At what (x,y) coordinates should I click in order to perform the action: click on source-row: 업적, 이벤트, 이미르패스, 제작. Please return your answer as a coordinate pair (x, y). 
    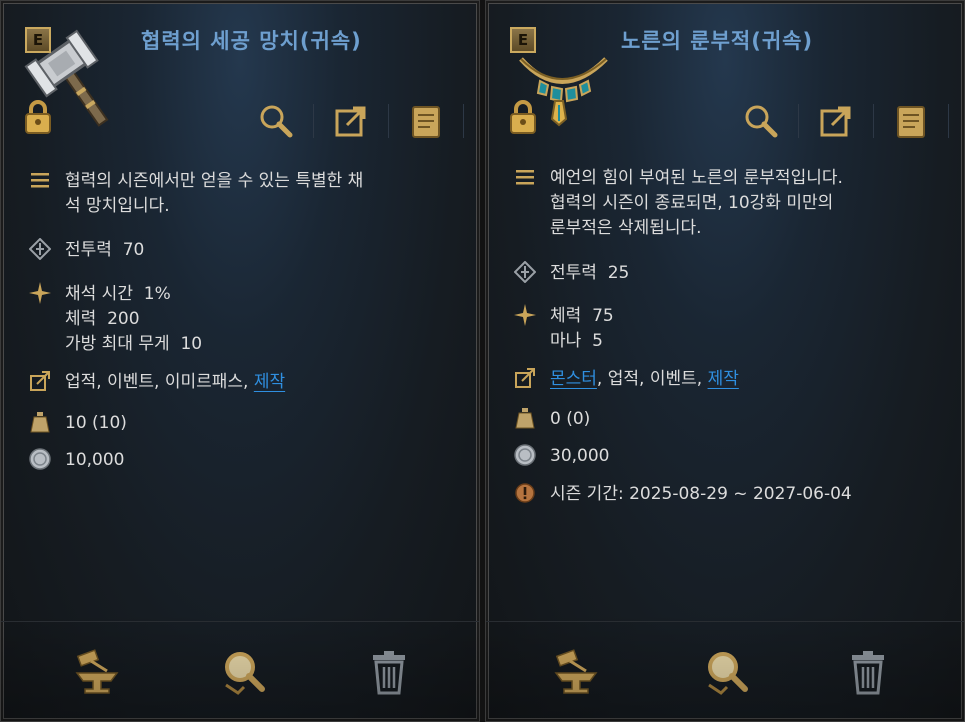
    Looking at the image, I should click on (157, 382).